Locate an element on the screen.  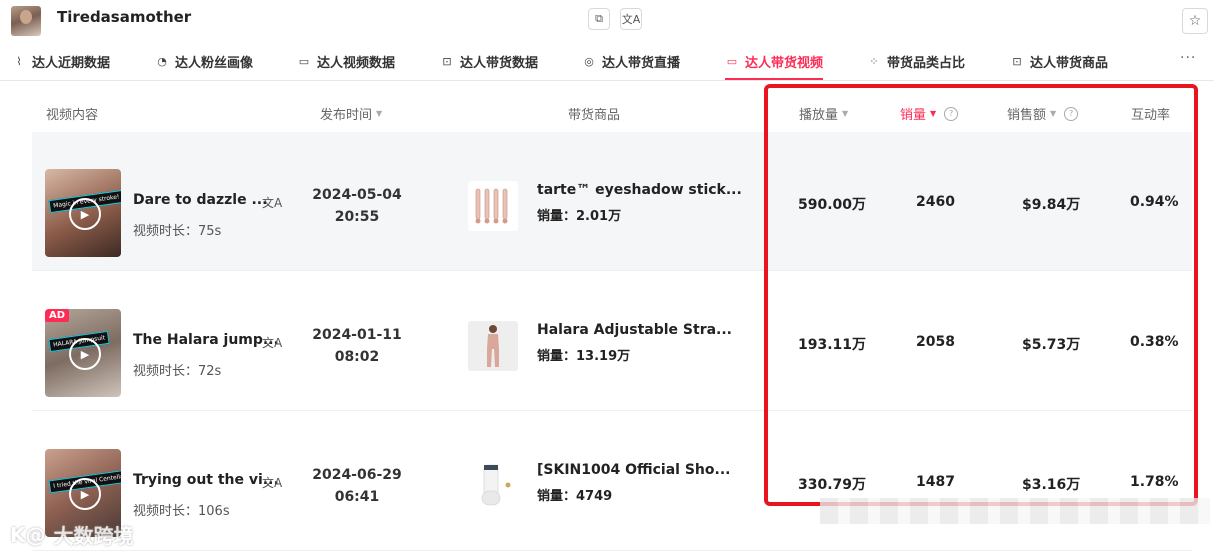
line-chart-icon: ⌇ is located at coordinates (19, 61).